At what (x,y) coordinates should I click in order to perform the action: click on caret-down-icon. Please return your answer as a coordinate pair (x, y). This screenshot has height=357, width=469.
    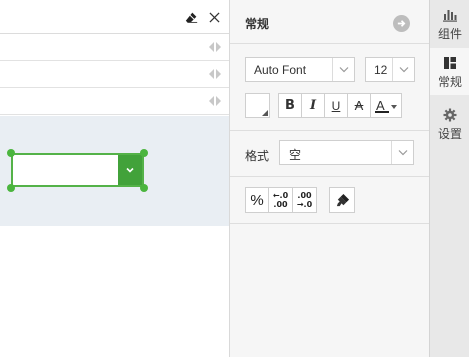
    Looking at the image, I should click on (394, 107).